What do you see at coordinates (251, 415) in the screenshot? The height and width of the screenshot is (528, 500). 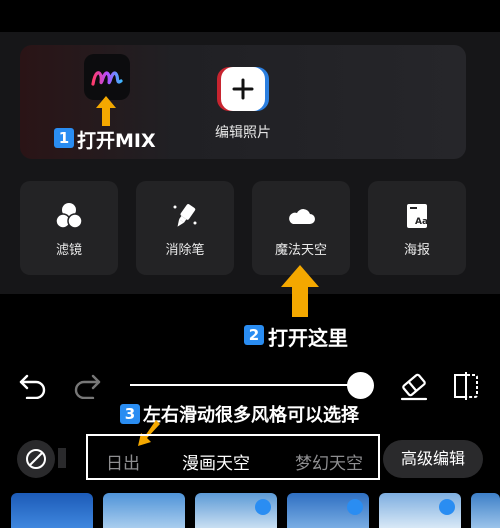 I see `step3-text: 左右滑动很多风格可以选择` at bounding box center [251, 415].